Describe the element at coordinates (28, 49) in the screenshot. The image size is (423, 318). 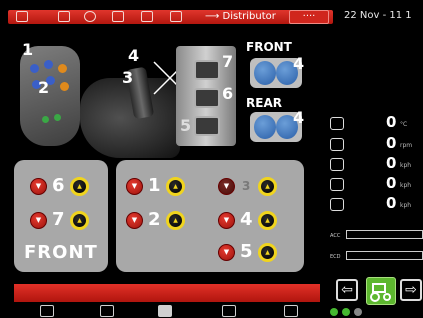
I see `callout-1: 1` at that location.